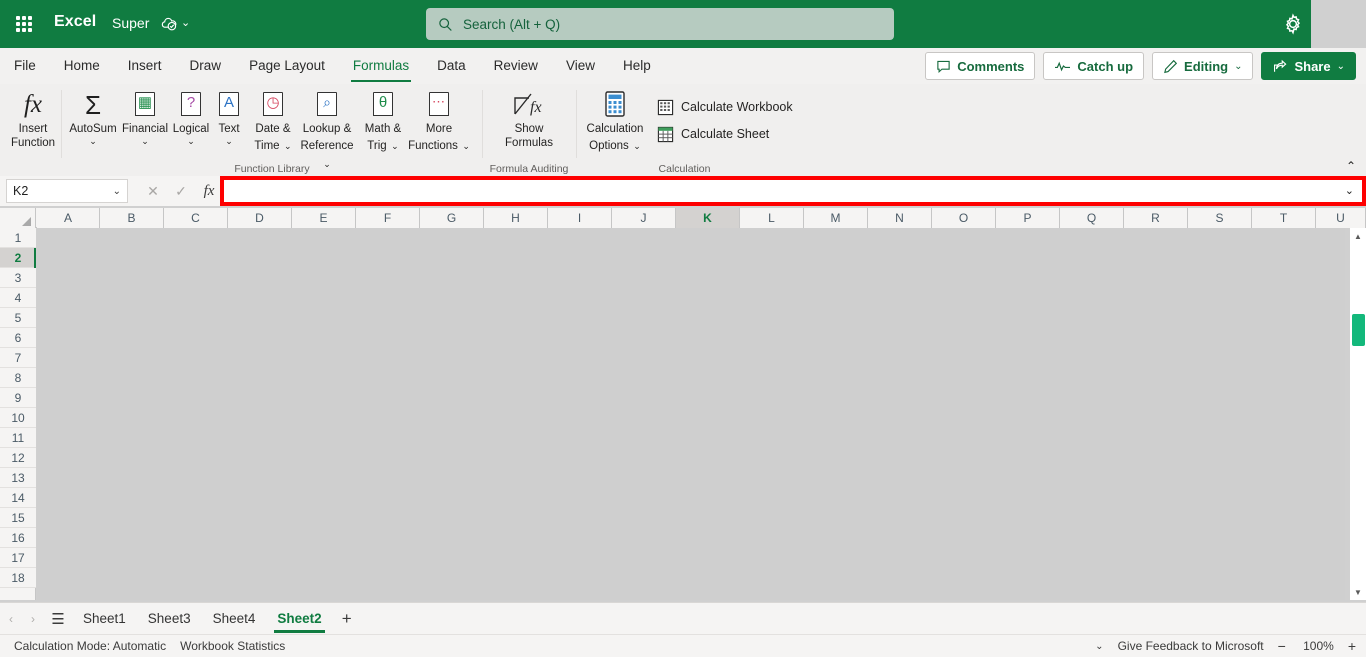  Describe the element at coordinates (58, 619) in the screenshot. I see `all-sheets-list-icon: ☰` at that location.